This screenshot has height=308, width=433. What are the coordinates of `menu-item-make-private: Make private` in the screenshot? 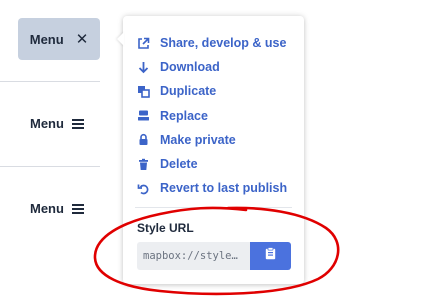 It's located at (213, 140).